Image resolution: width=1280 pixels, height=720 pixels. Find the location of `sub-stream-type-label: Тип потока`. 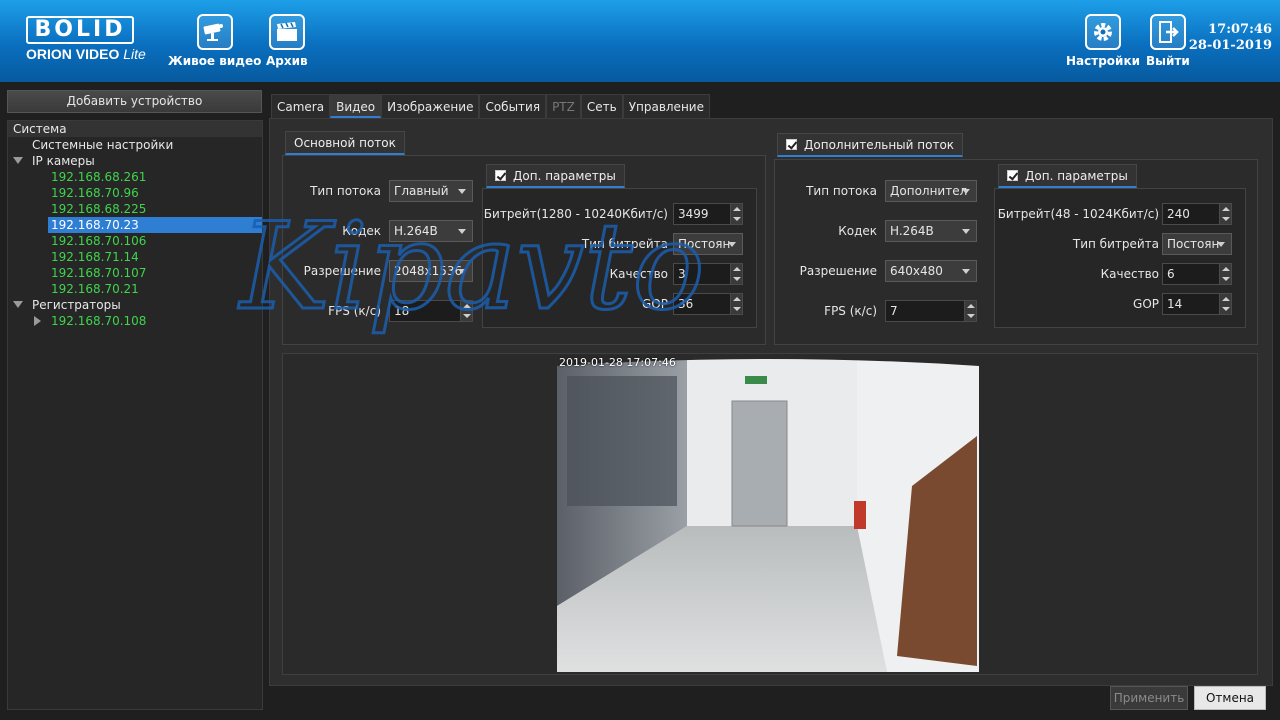

sub-stream-type-label: Тип потока is located at coordinates (841, 191).